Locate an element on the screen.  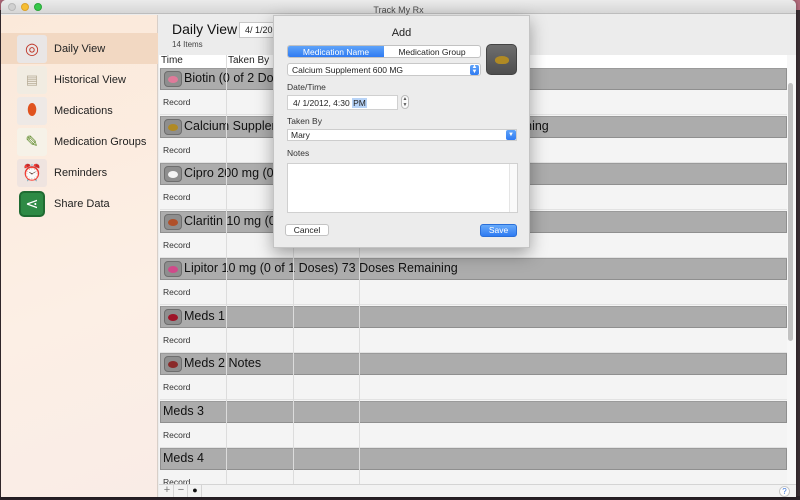
window-title: Track My Rx is located at coordinates (398, 10).